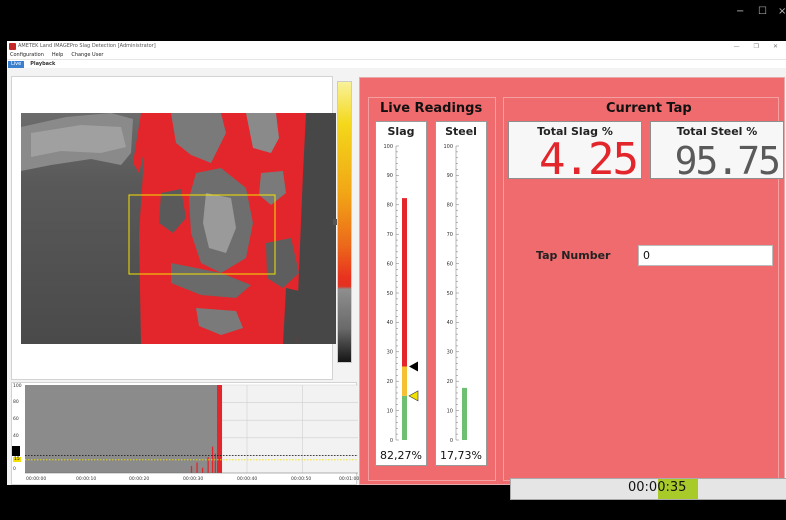 Image resolution: width=786 pixels, height=520 pixels. I want to click on slag-bar-yellow, so click(404, 381).